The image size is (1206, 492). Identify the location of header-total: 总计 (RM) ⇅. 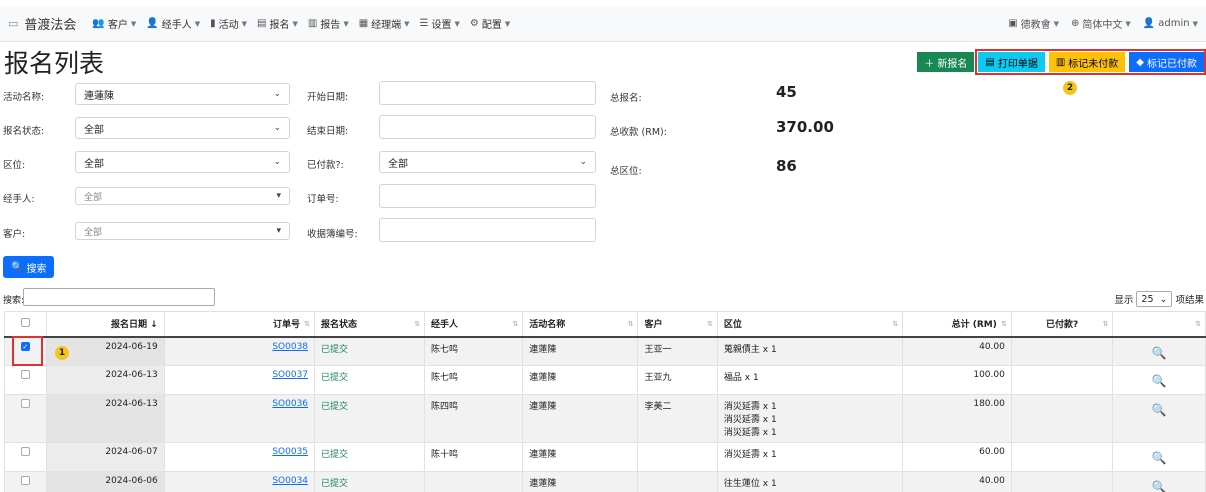
(957, 324).